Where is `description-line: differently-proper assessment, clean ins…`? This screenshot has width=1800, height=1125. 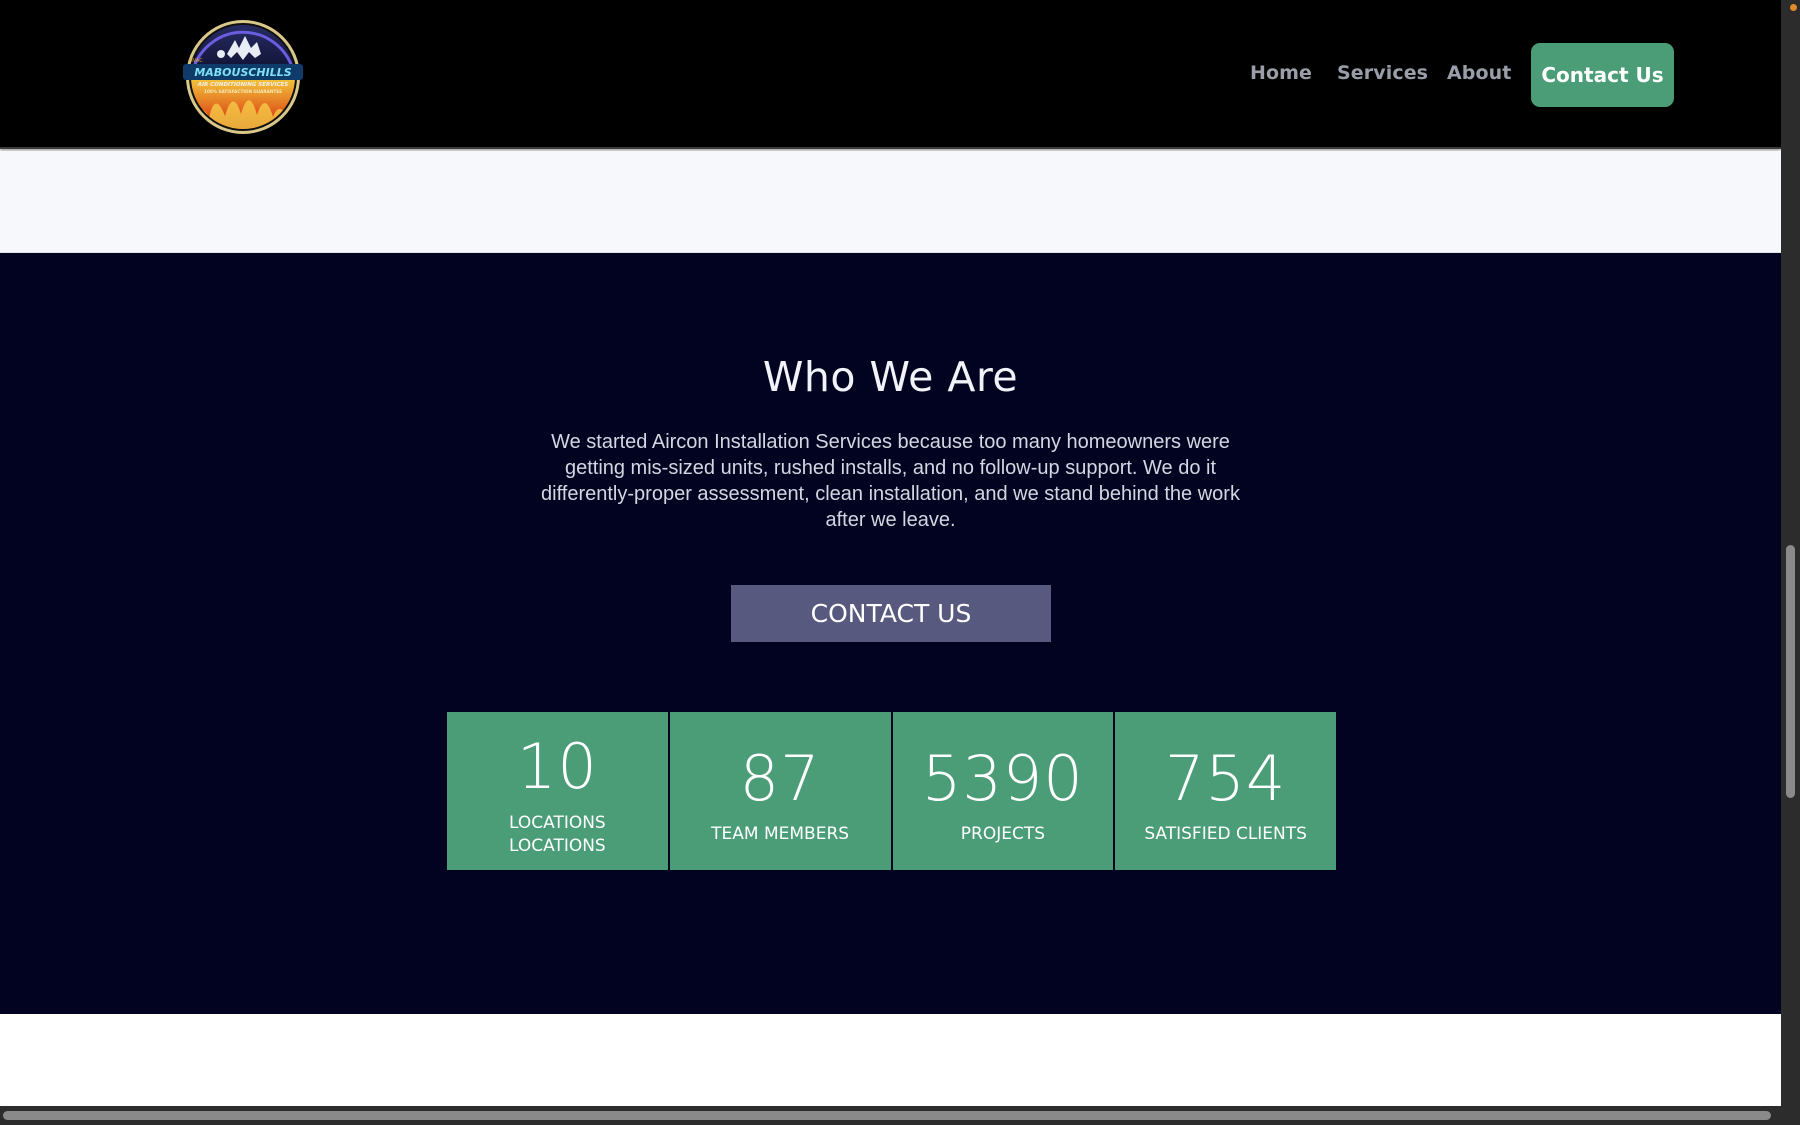 description-line: differently-proper assessment, clean ins… is located at coordinates (890, 494).